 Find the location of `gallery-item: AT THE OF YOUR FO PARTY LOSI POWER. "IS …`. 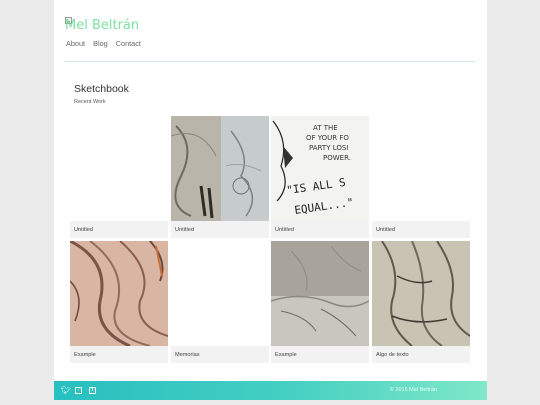

gallery-item: AT THE OF YOUR FO PARTY LOSI POWER. "IS … is located at coordinates (320, 177).